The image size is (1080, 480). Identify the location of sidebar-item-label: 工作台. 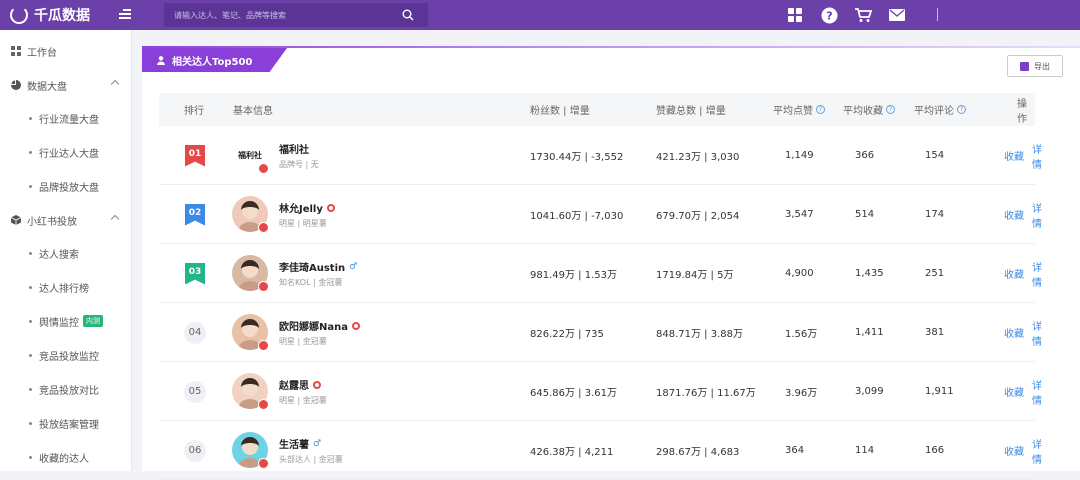
(42, 53).